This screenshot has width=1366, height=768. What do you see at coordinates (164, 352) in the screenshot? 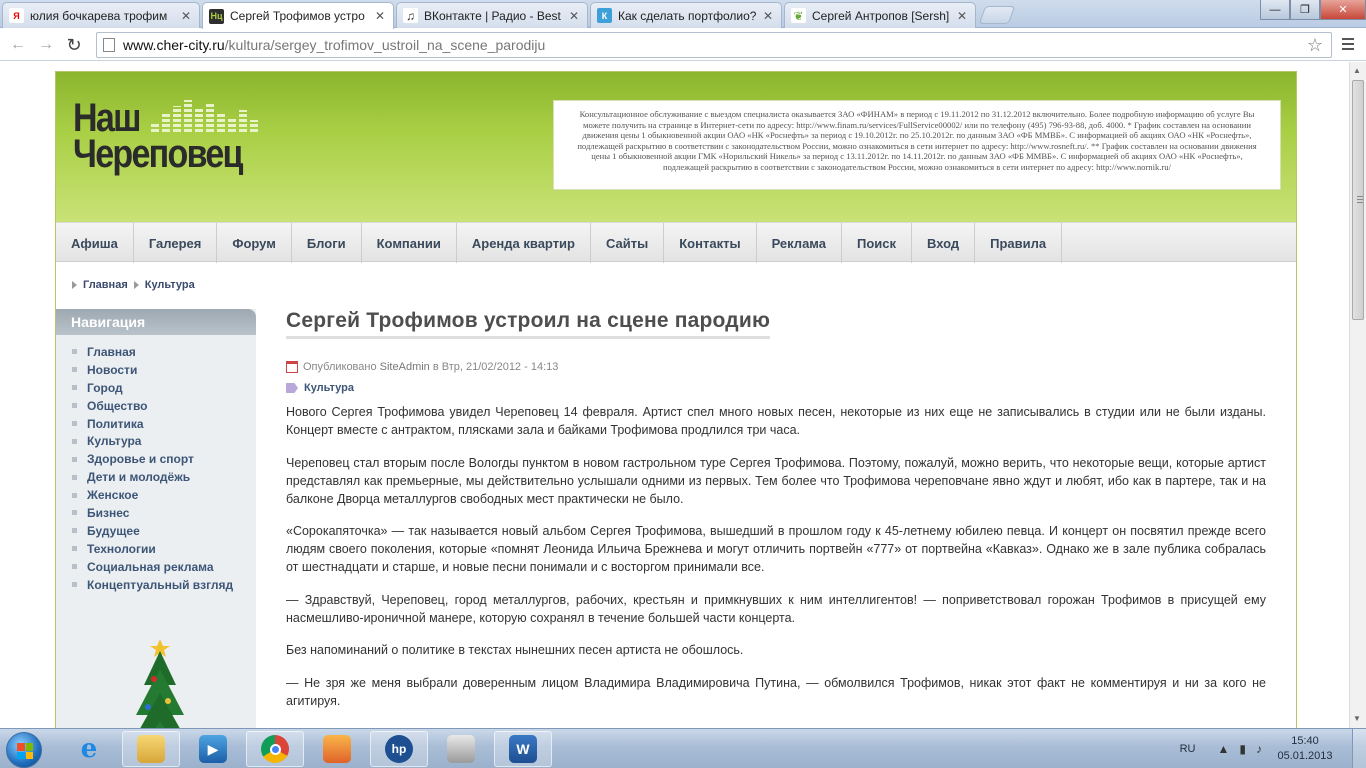
I see `sidebar-item-home: Главная` at bounding box center [164, 352].